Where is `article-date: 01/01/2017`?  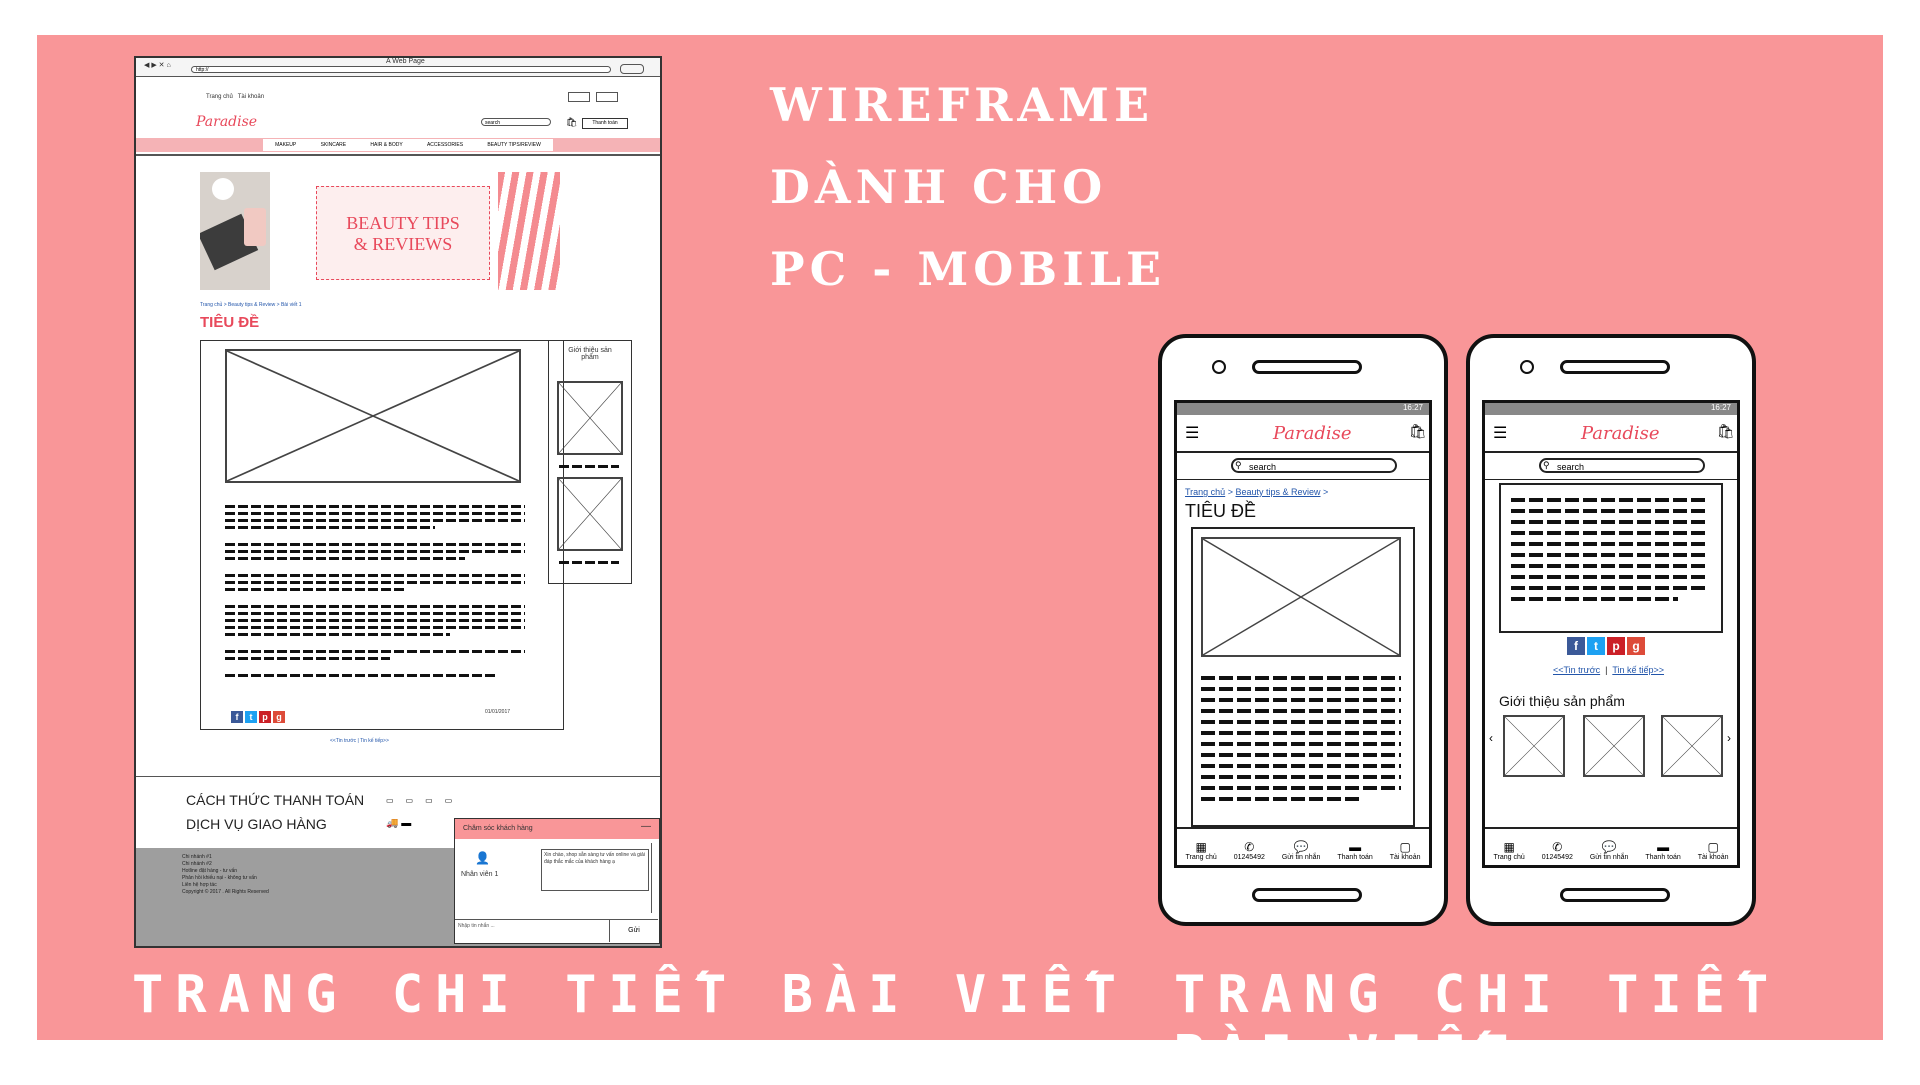
article-date: 01/01/2017 is located at coordinates (498, 712).